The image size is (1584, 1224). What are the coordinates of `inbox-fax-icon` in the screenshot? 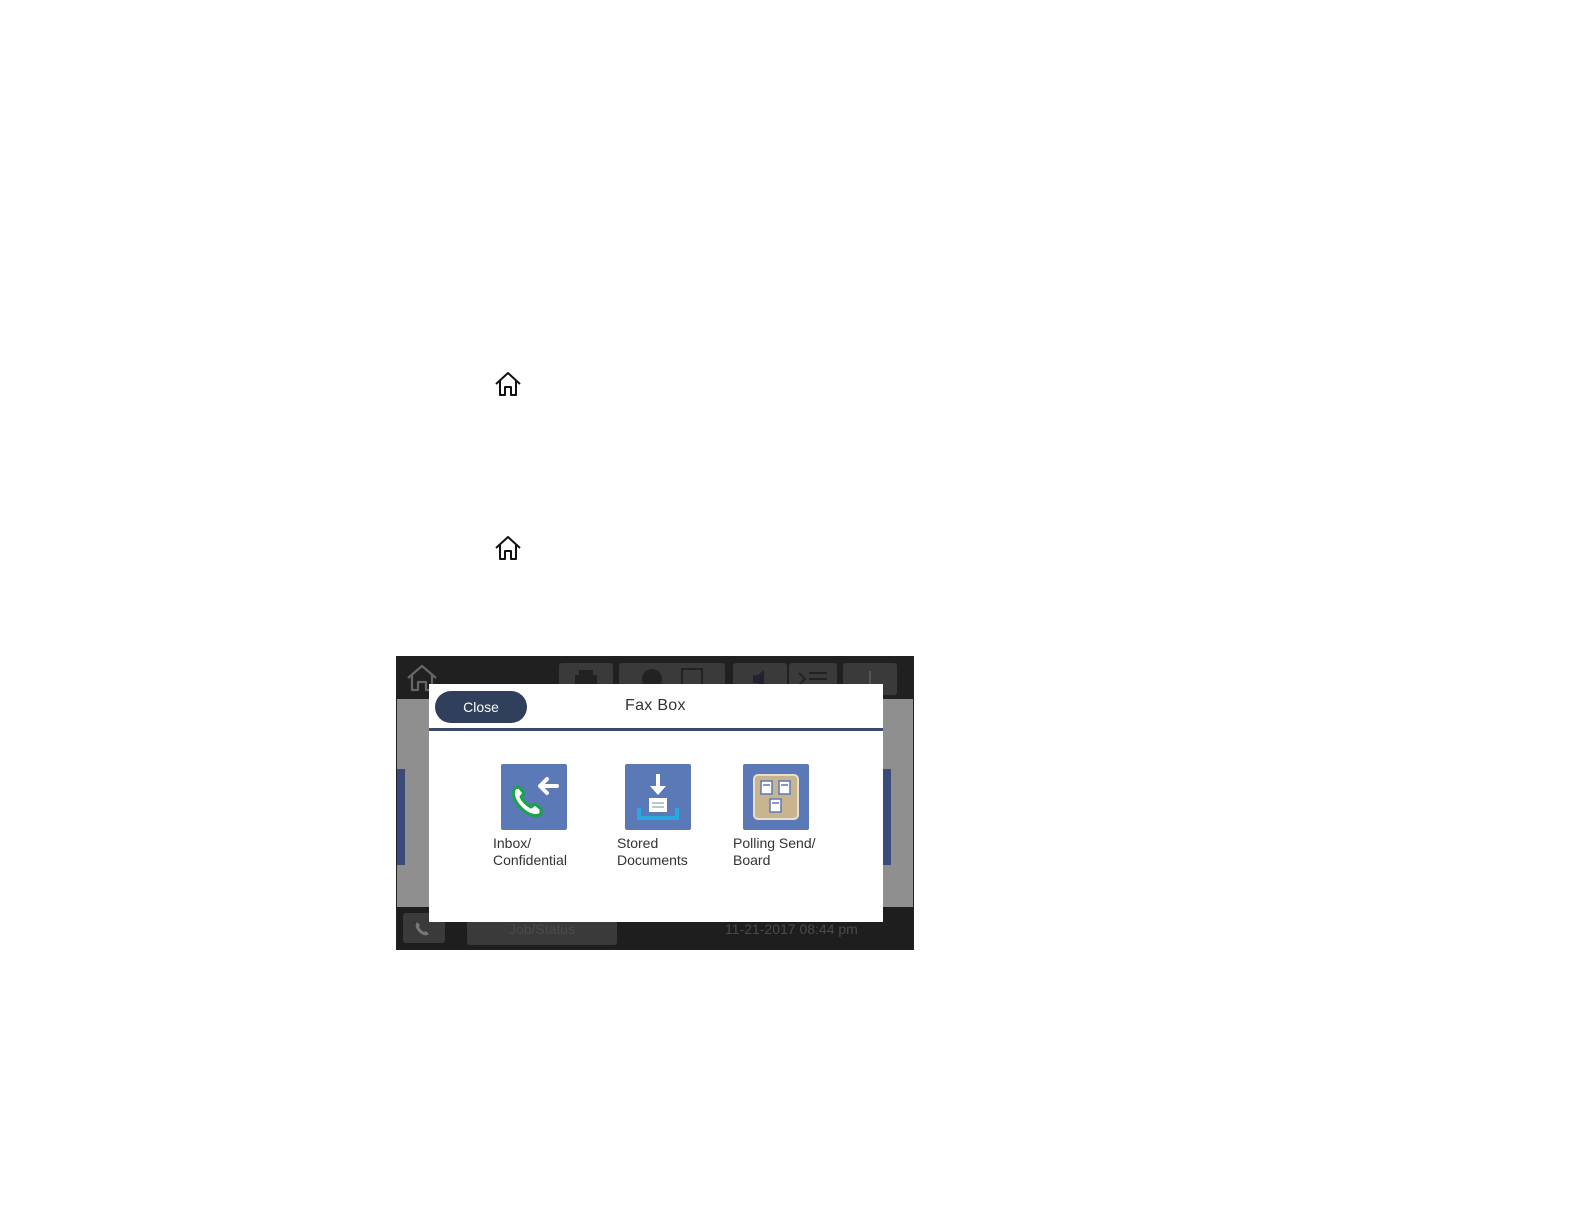 It's located at (534, 797).